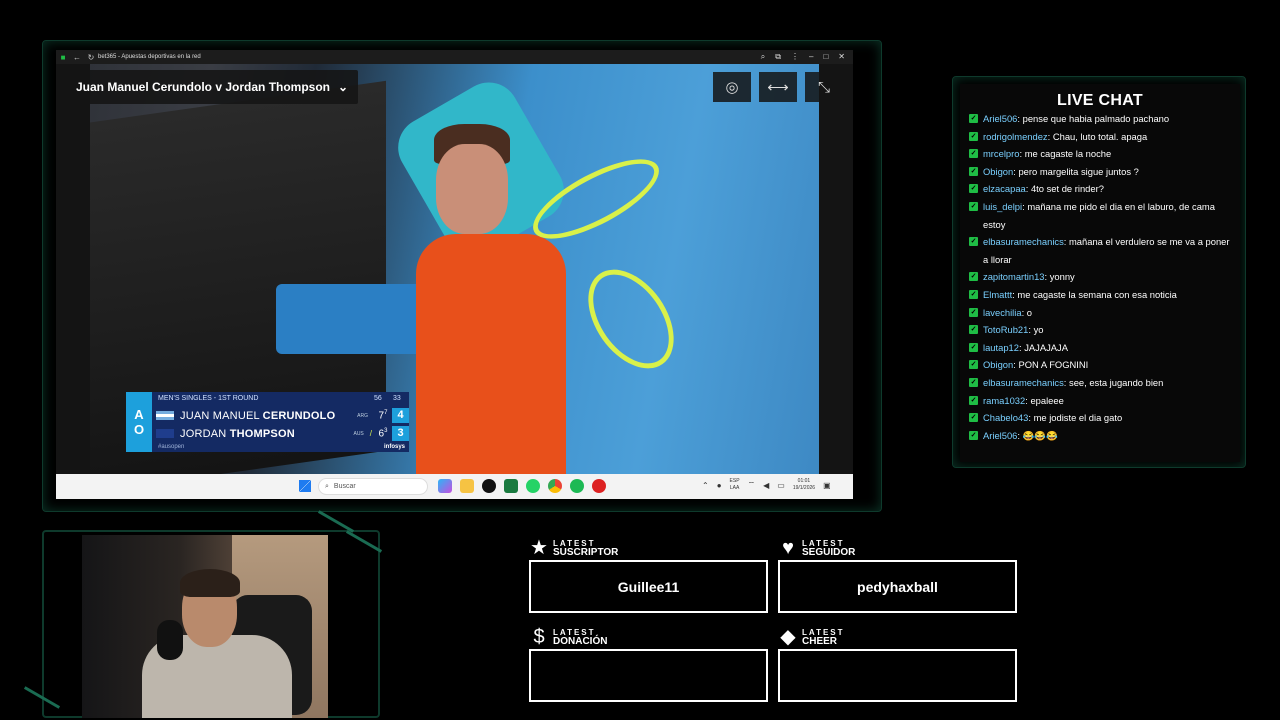 This screenshot has width=1280, height=720. Describe the element at coordinates (811, 57) in the screenshot. I see `minimize-icon: –` at that location.